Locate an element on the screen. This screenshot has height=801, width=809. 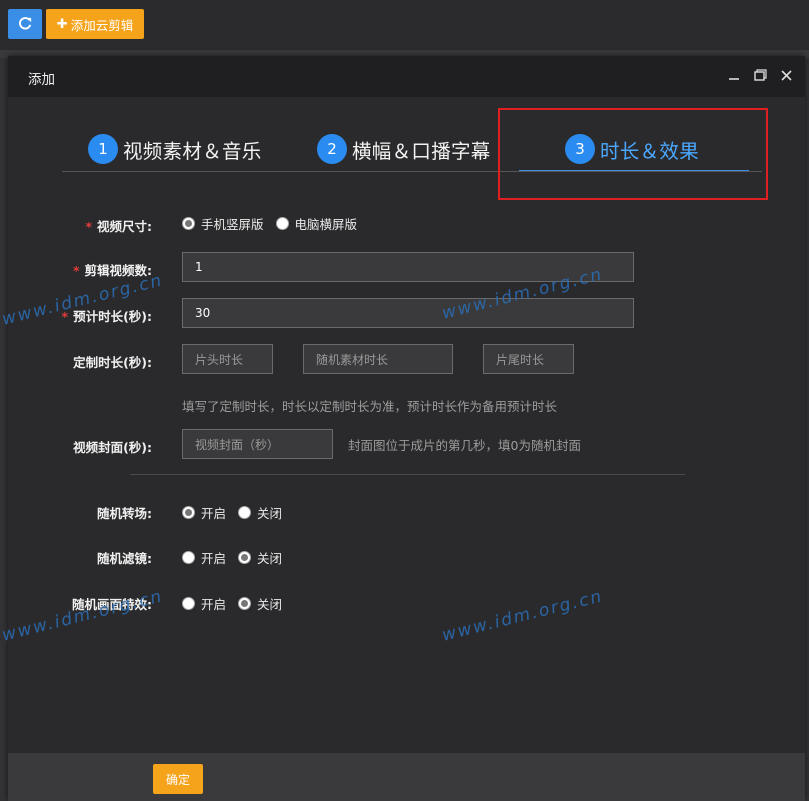
plus-icon: ✚ is located at coordinates (62, 24).